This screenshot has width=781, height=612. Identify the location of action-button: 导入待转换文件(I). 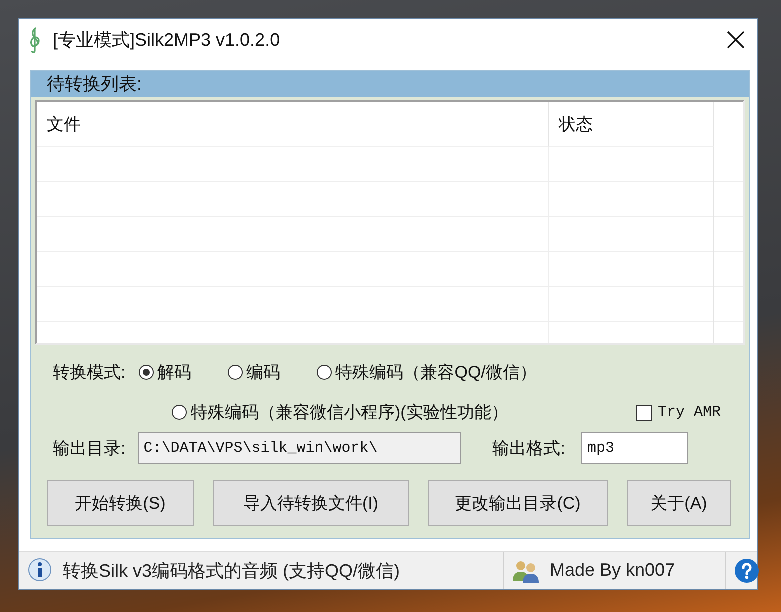
(311, 503).